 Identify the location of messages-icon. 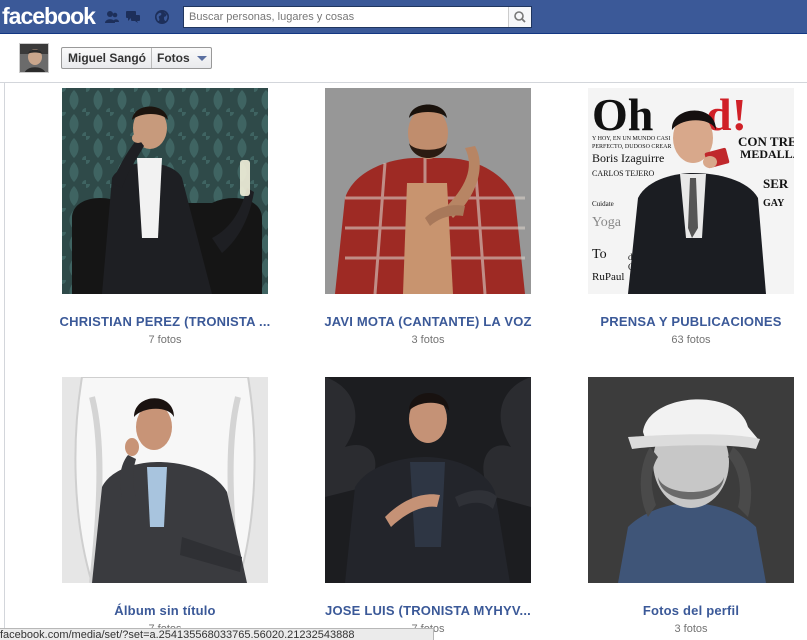
(133, 17).